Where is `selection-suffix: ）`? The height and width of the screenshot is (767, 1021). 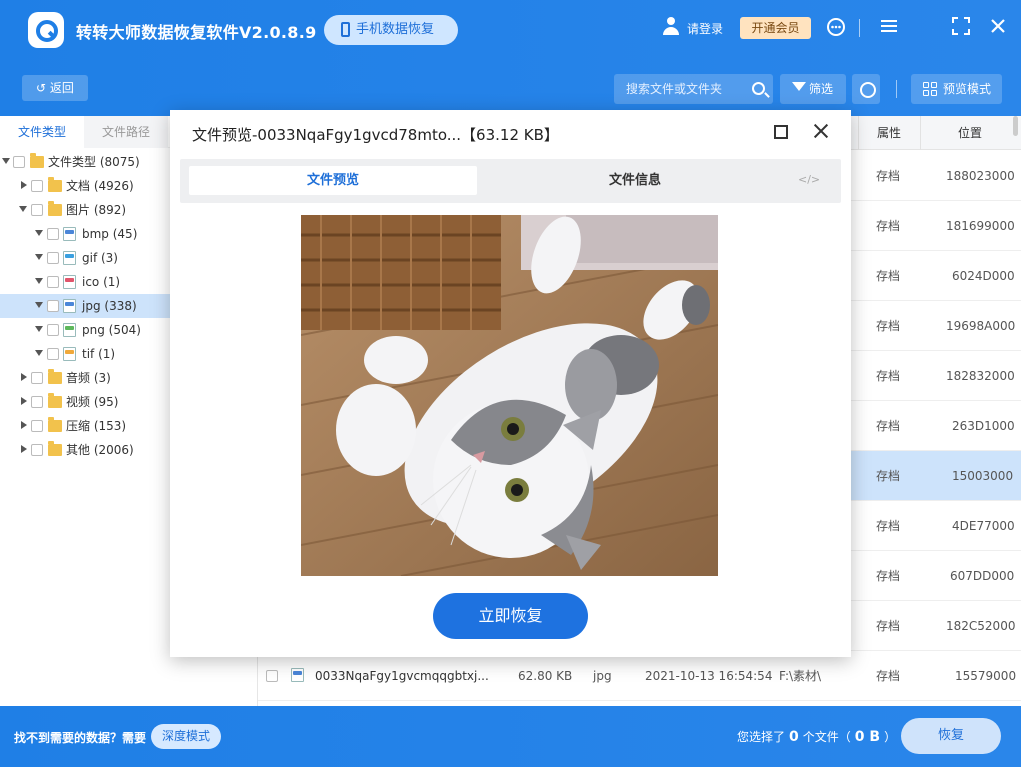 selection-suffix: ） is located at coordinates (890, 737).